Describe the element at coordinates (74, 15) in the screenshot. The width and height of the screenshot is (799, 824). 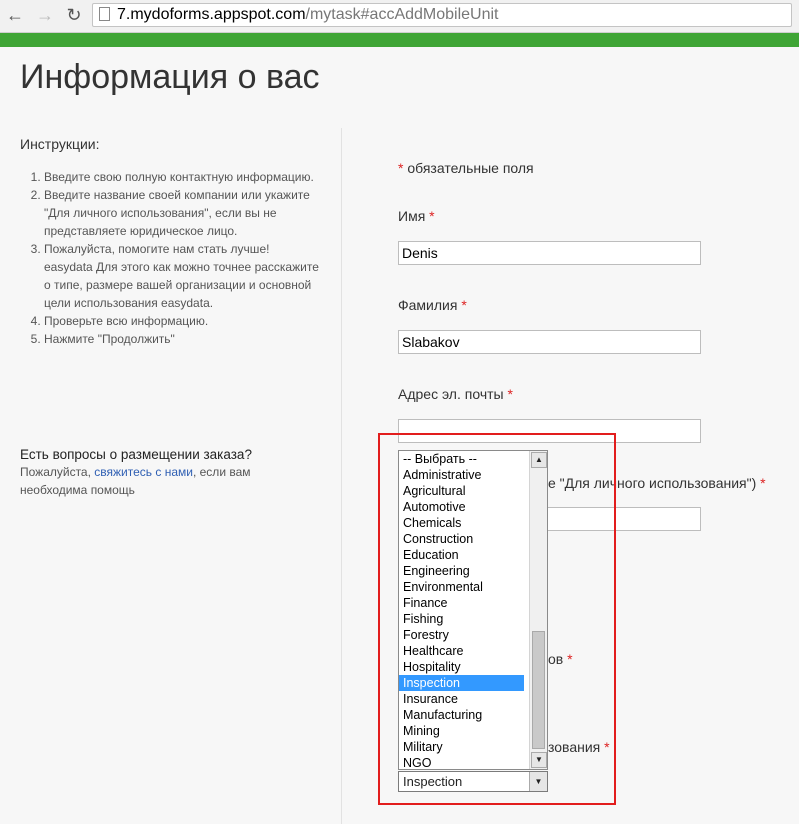
I see `reload-icon: ↻` at that location.